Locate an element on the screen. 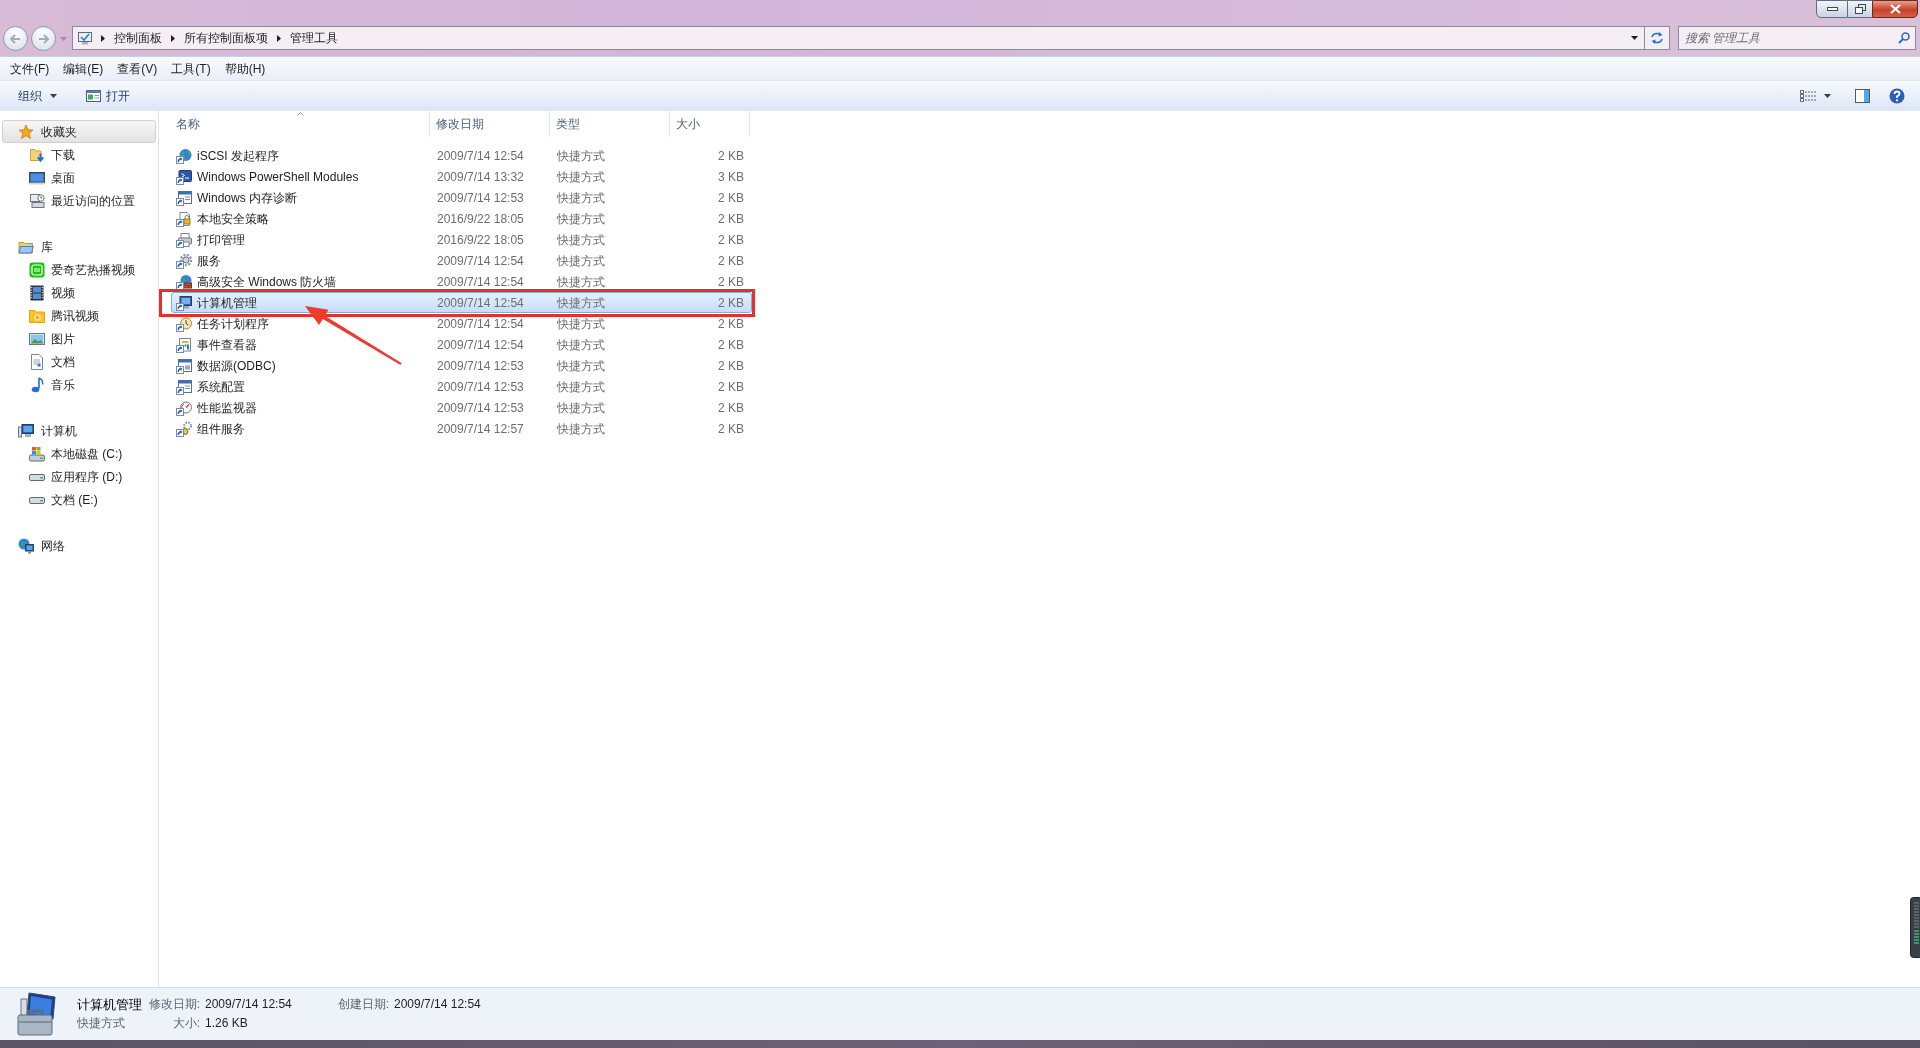  globe-shortcut-icon is located at coordinates (184, 155).